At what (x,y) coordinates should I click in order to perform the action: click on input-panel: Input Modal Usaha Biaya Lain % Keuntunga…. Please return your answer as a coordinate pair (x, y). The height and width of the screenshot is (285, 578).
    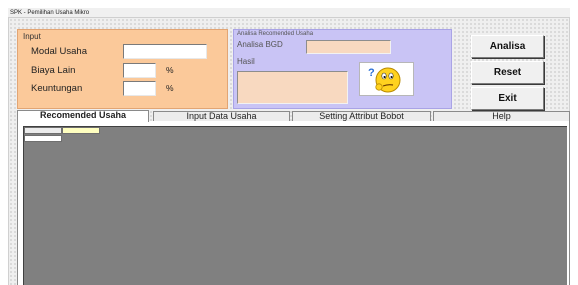
    Looking at the image, I should click on (122, 69).